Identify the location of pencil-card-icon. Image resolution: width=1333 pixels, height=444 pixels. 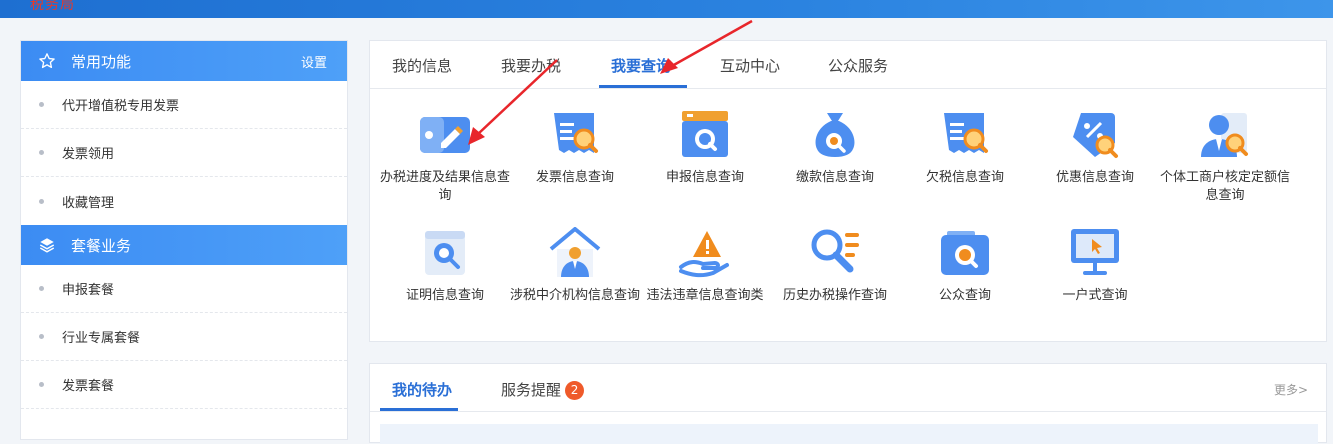
(445, 135).